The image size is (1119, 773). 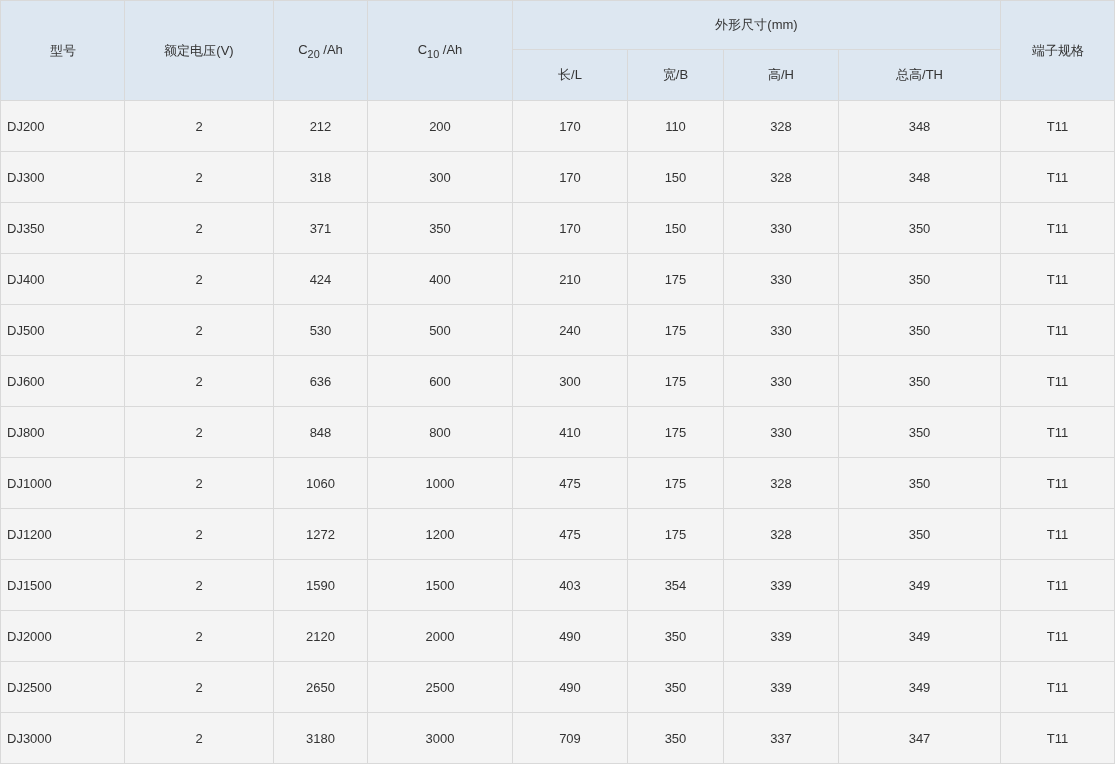 What do you see at coordinates (320, 50) in the screenshot?
I see `column-header: C$_{20}$ /Ah` at bounding box center [320, 50].